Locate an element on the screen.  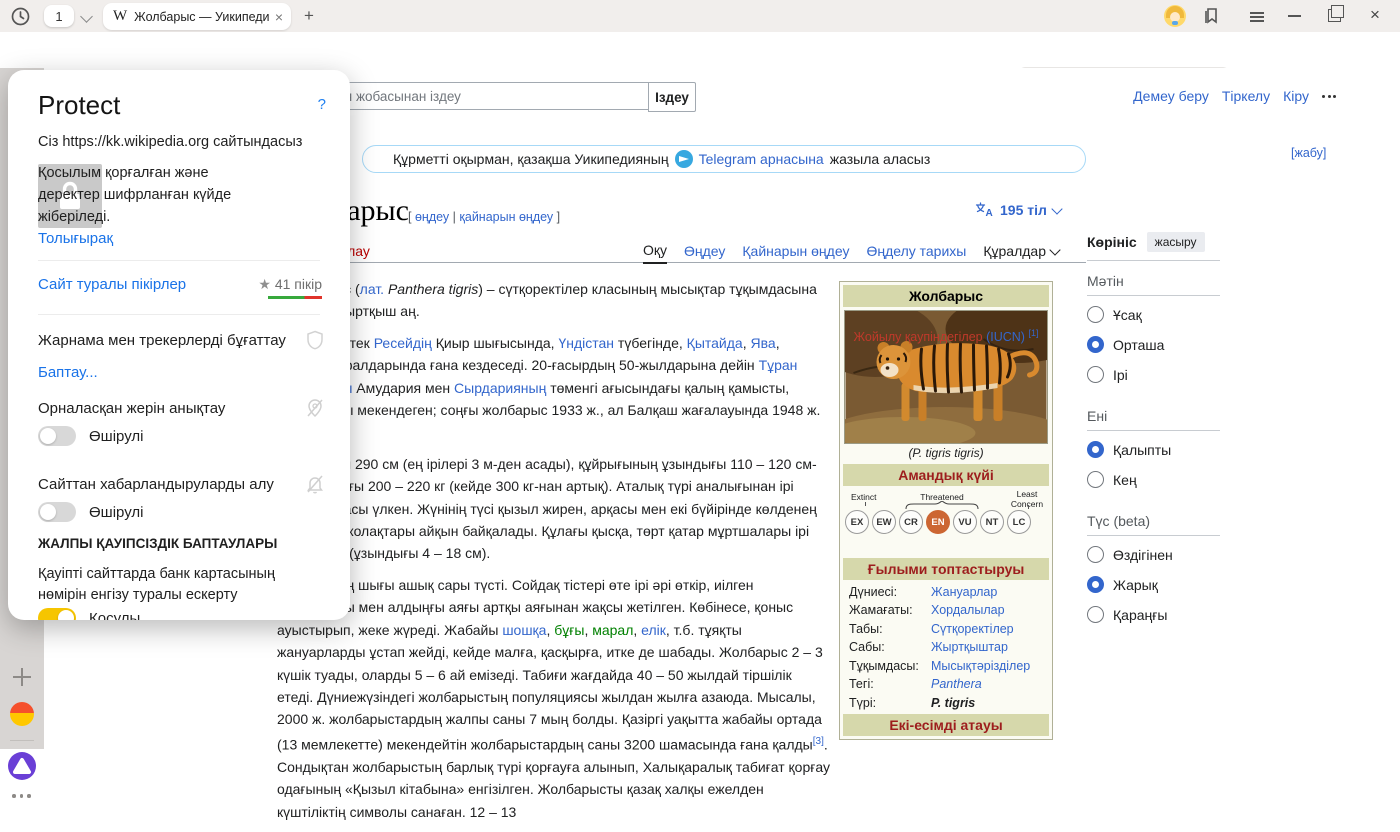
taxonomy-value: Мысықтәрізділер is located at coordinates (980, 666).